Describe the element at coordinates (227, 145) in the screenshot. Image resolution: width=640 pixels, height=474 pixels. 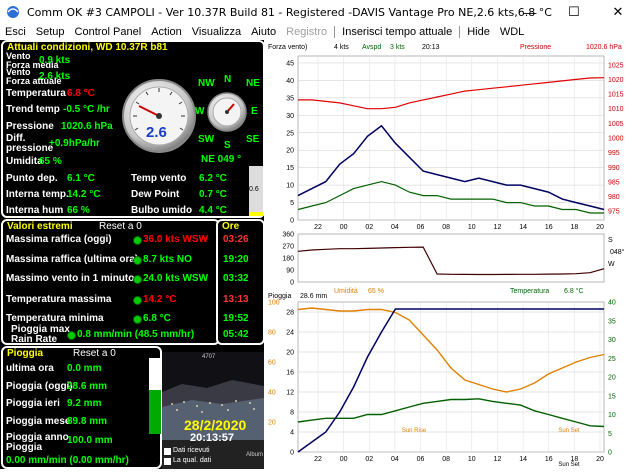
I see `compass-s: S` at that location.